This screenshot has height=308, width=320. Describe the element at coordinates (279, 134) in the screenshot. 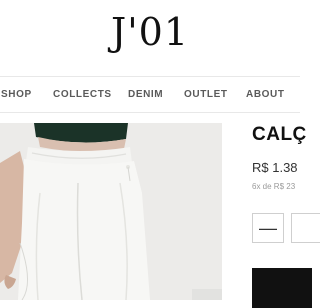

I see `product-title: CALÇ` at that location.